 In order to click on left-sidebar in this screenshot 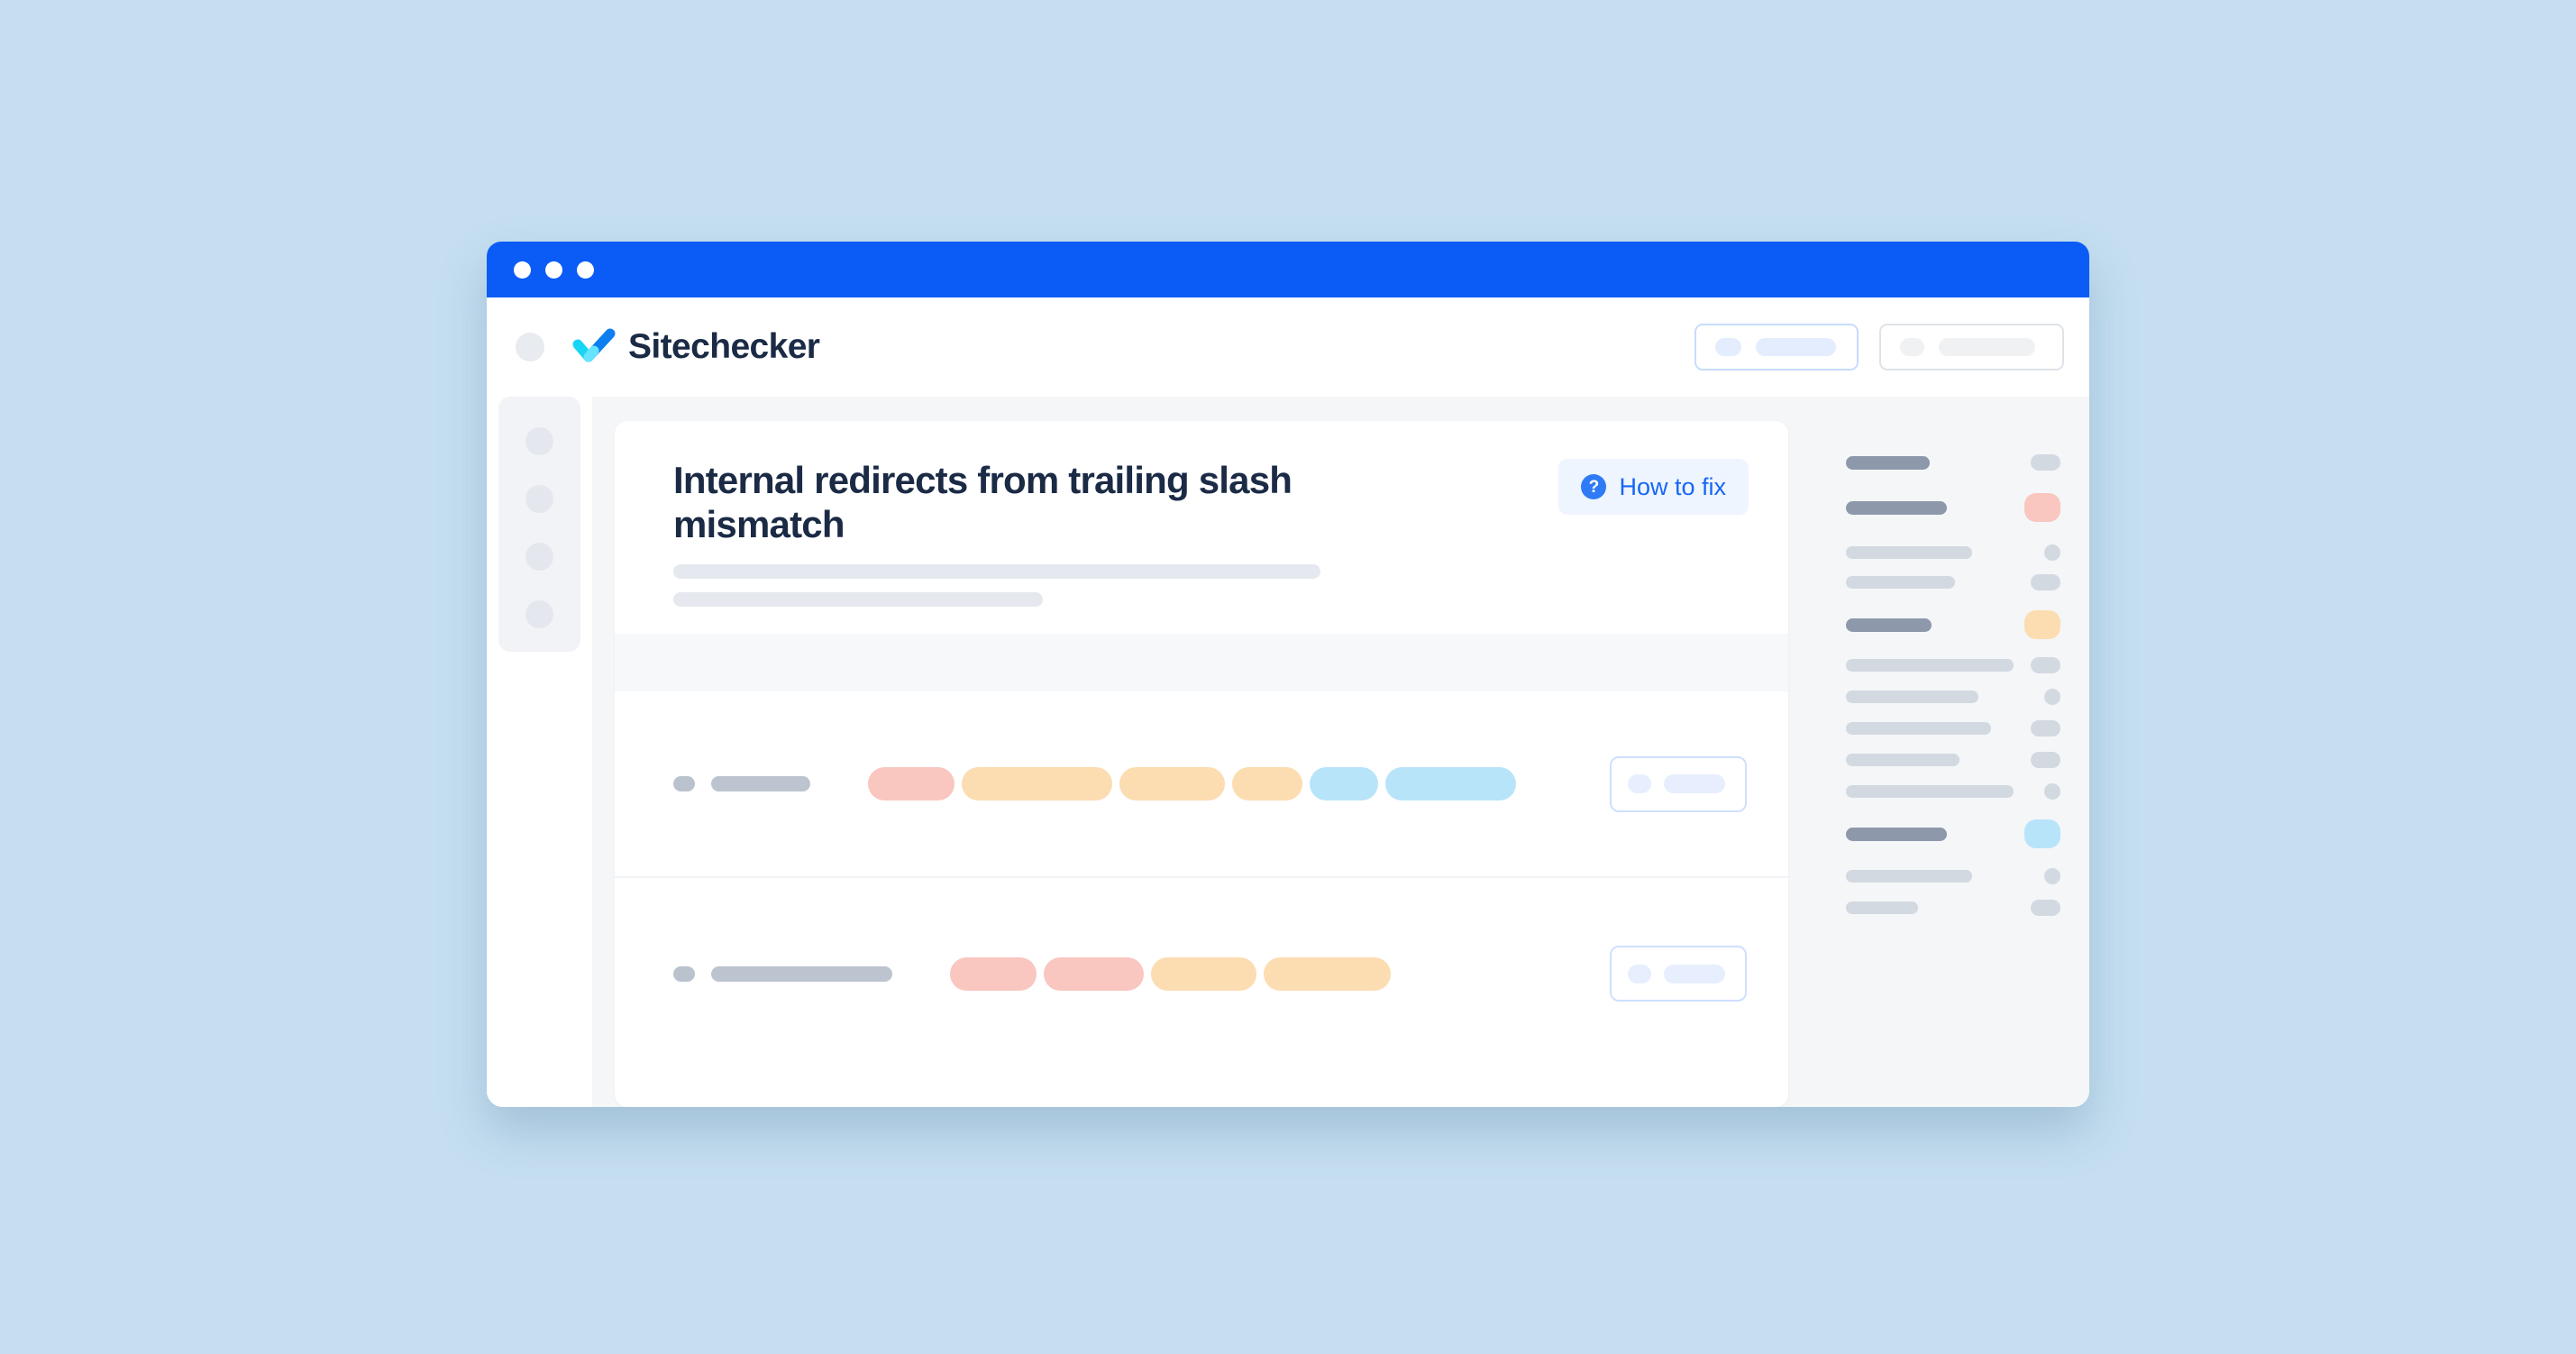, I will do `click(539, 524)`.